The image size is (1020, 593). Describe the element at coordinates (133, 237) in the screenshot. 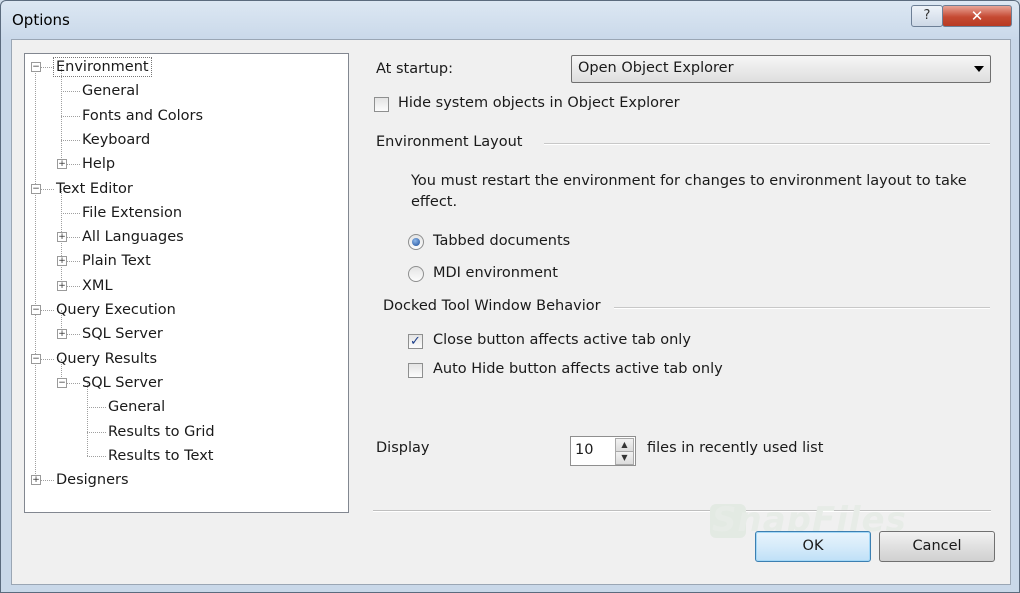

I see `tree-item-label: All Languages` at that location.